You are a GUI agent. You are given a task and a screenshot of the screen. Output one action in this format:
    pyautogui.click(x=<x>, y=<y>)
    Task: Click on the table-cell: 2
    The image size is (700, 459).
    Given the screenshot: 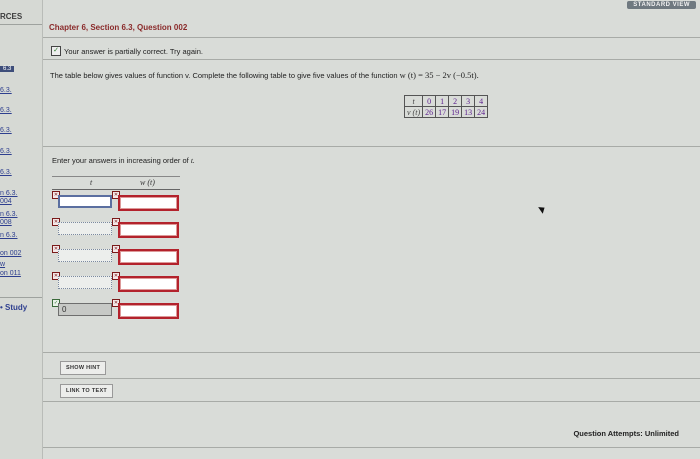 What is the action you would take?
    pyautogui.click(x=455, y=101)
    